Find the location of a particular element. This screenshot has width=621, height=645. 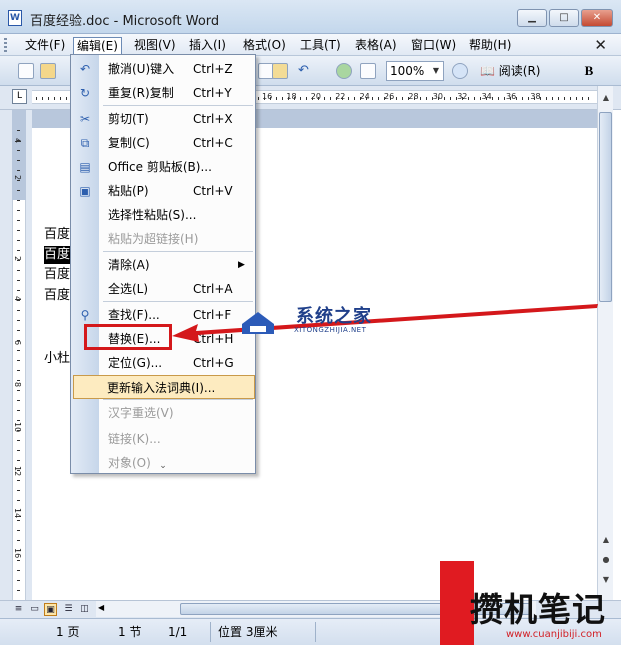

menubar-grip is located at coordinates (5, 45).